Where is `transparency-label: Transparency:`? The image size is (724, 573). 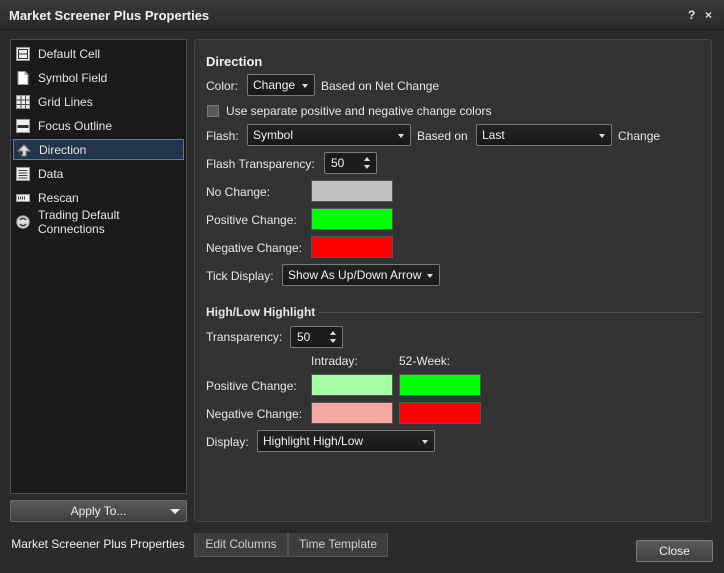 transparency-label: Transparency: is located at coordinates (244, 337).